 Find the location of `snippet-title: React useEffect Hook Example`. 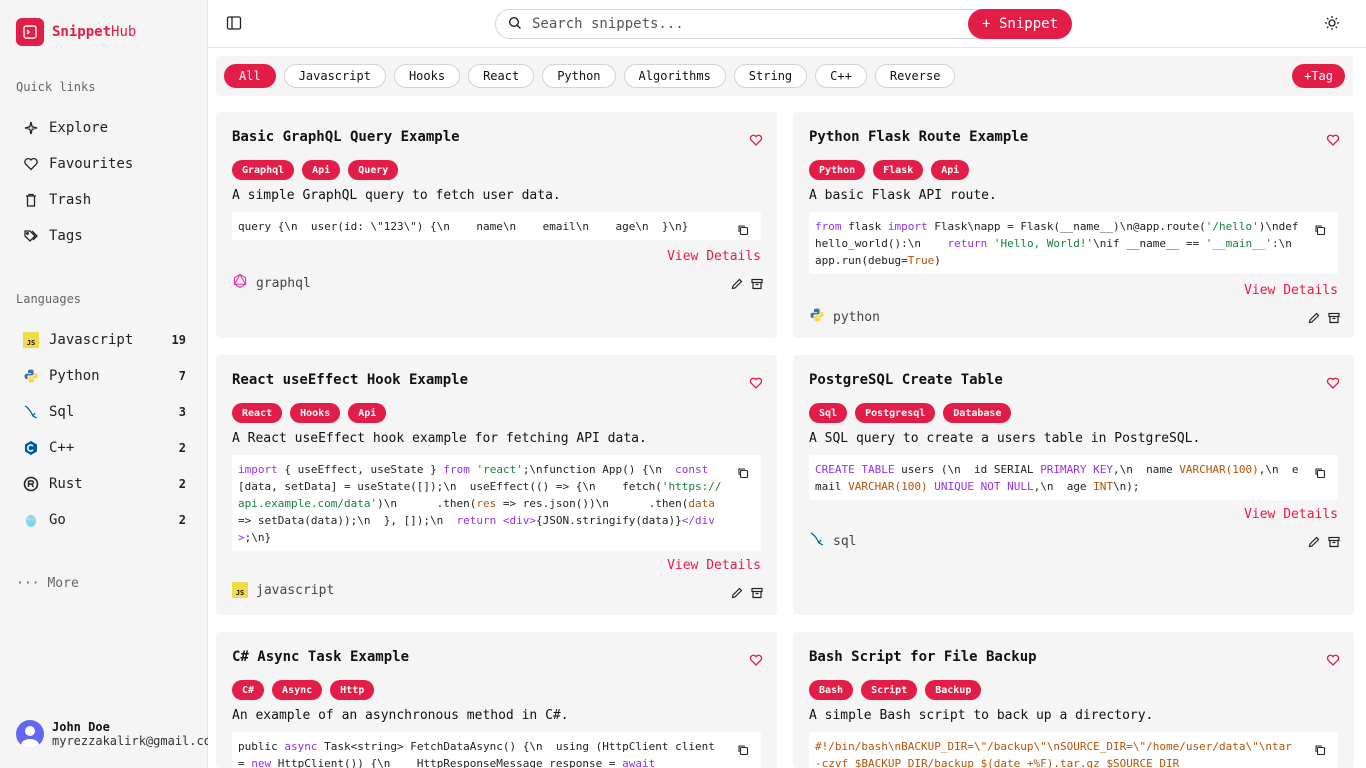

snippet-title: React useEffect Hook Example is located at coordinates (350, 380).